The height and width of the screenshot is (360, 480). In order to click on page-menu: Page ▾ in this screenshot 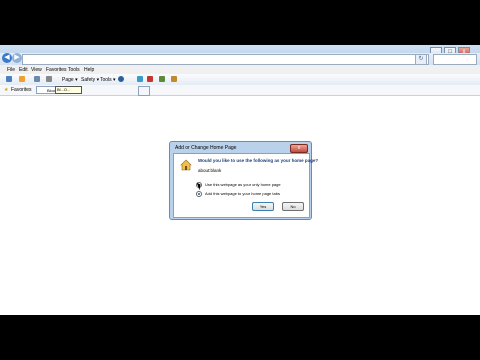, I will do `click(70, 80)`.